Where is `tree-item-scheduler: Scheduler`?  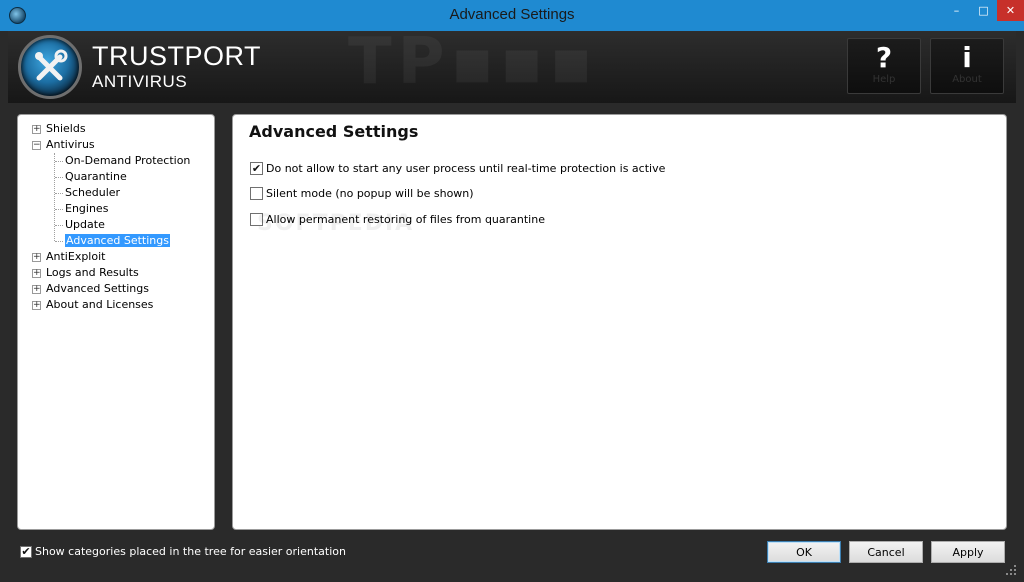
tree-item-scheduler: Scheduler is located at coordinates (92, 193).